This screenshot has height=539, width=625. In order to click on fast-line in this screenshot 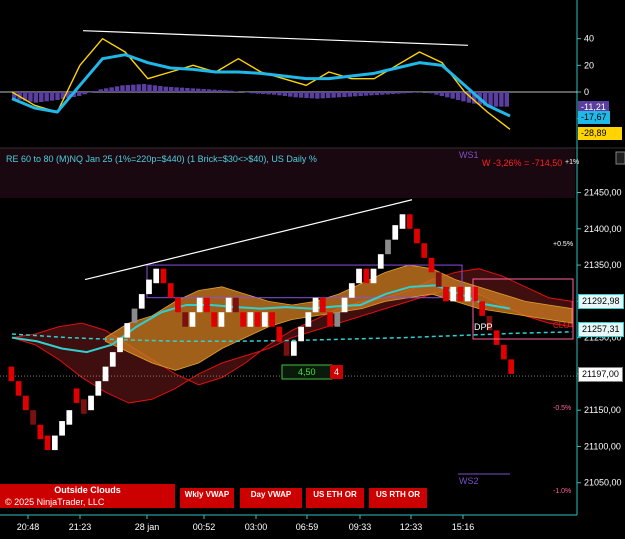, I will do `click(261, 83)`.